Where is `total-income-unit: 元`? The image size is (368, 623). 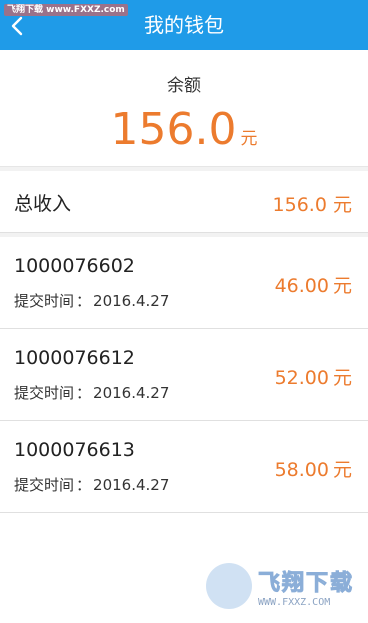 total-income-unit: 元 is located at coordinates (342, 205).